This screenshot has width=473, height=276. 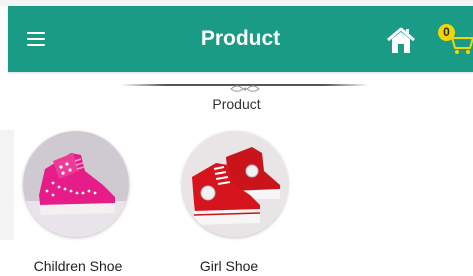 I want to click on section-divider, so click(x=245, y=88).